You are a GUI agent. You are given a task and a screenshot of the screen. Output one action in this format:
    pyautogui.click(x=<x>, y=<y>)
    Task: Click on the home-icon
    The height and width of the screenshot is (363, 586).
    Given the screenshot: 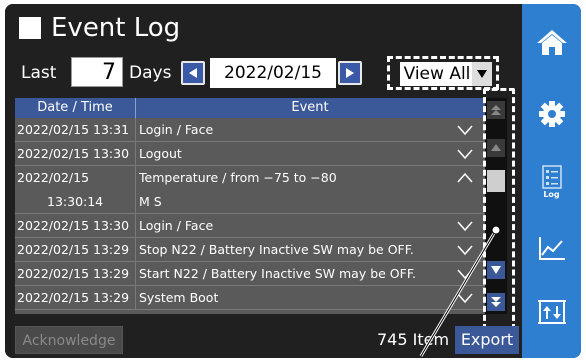 What is the action you would take?
    pyautogui.click(x=551, y=42)
    